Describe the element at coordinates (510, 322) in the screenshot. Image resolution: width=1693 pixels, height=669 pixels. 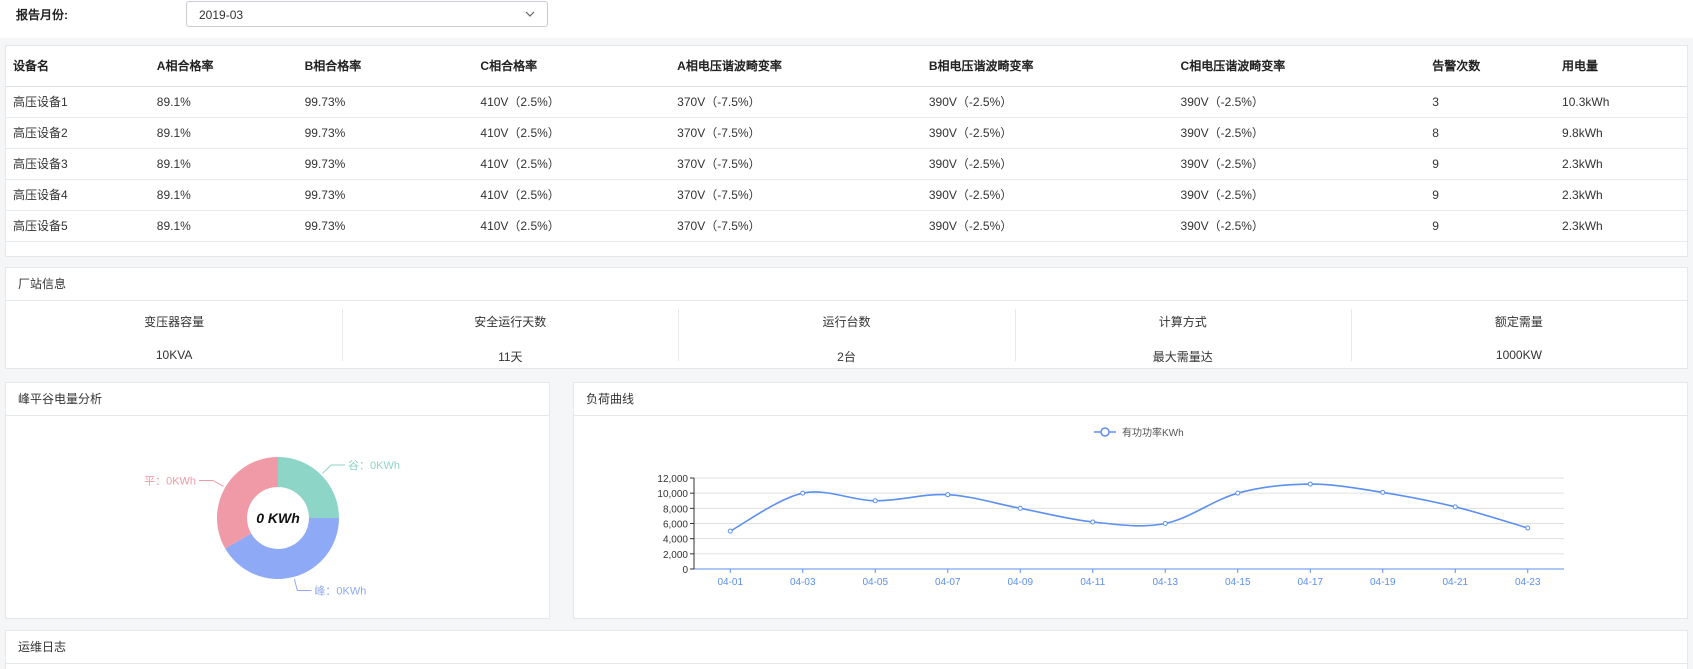
I see `station-stat-label: 安全运行天数` at that location.